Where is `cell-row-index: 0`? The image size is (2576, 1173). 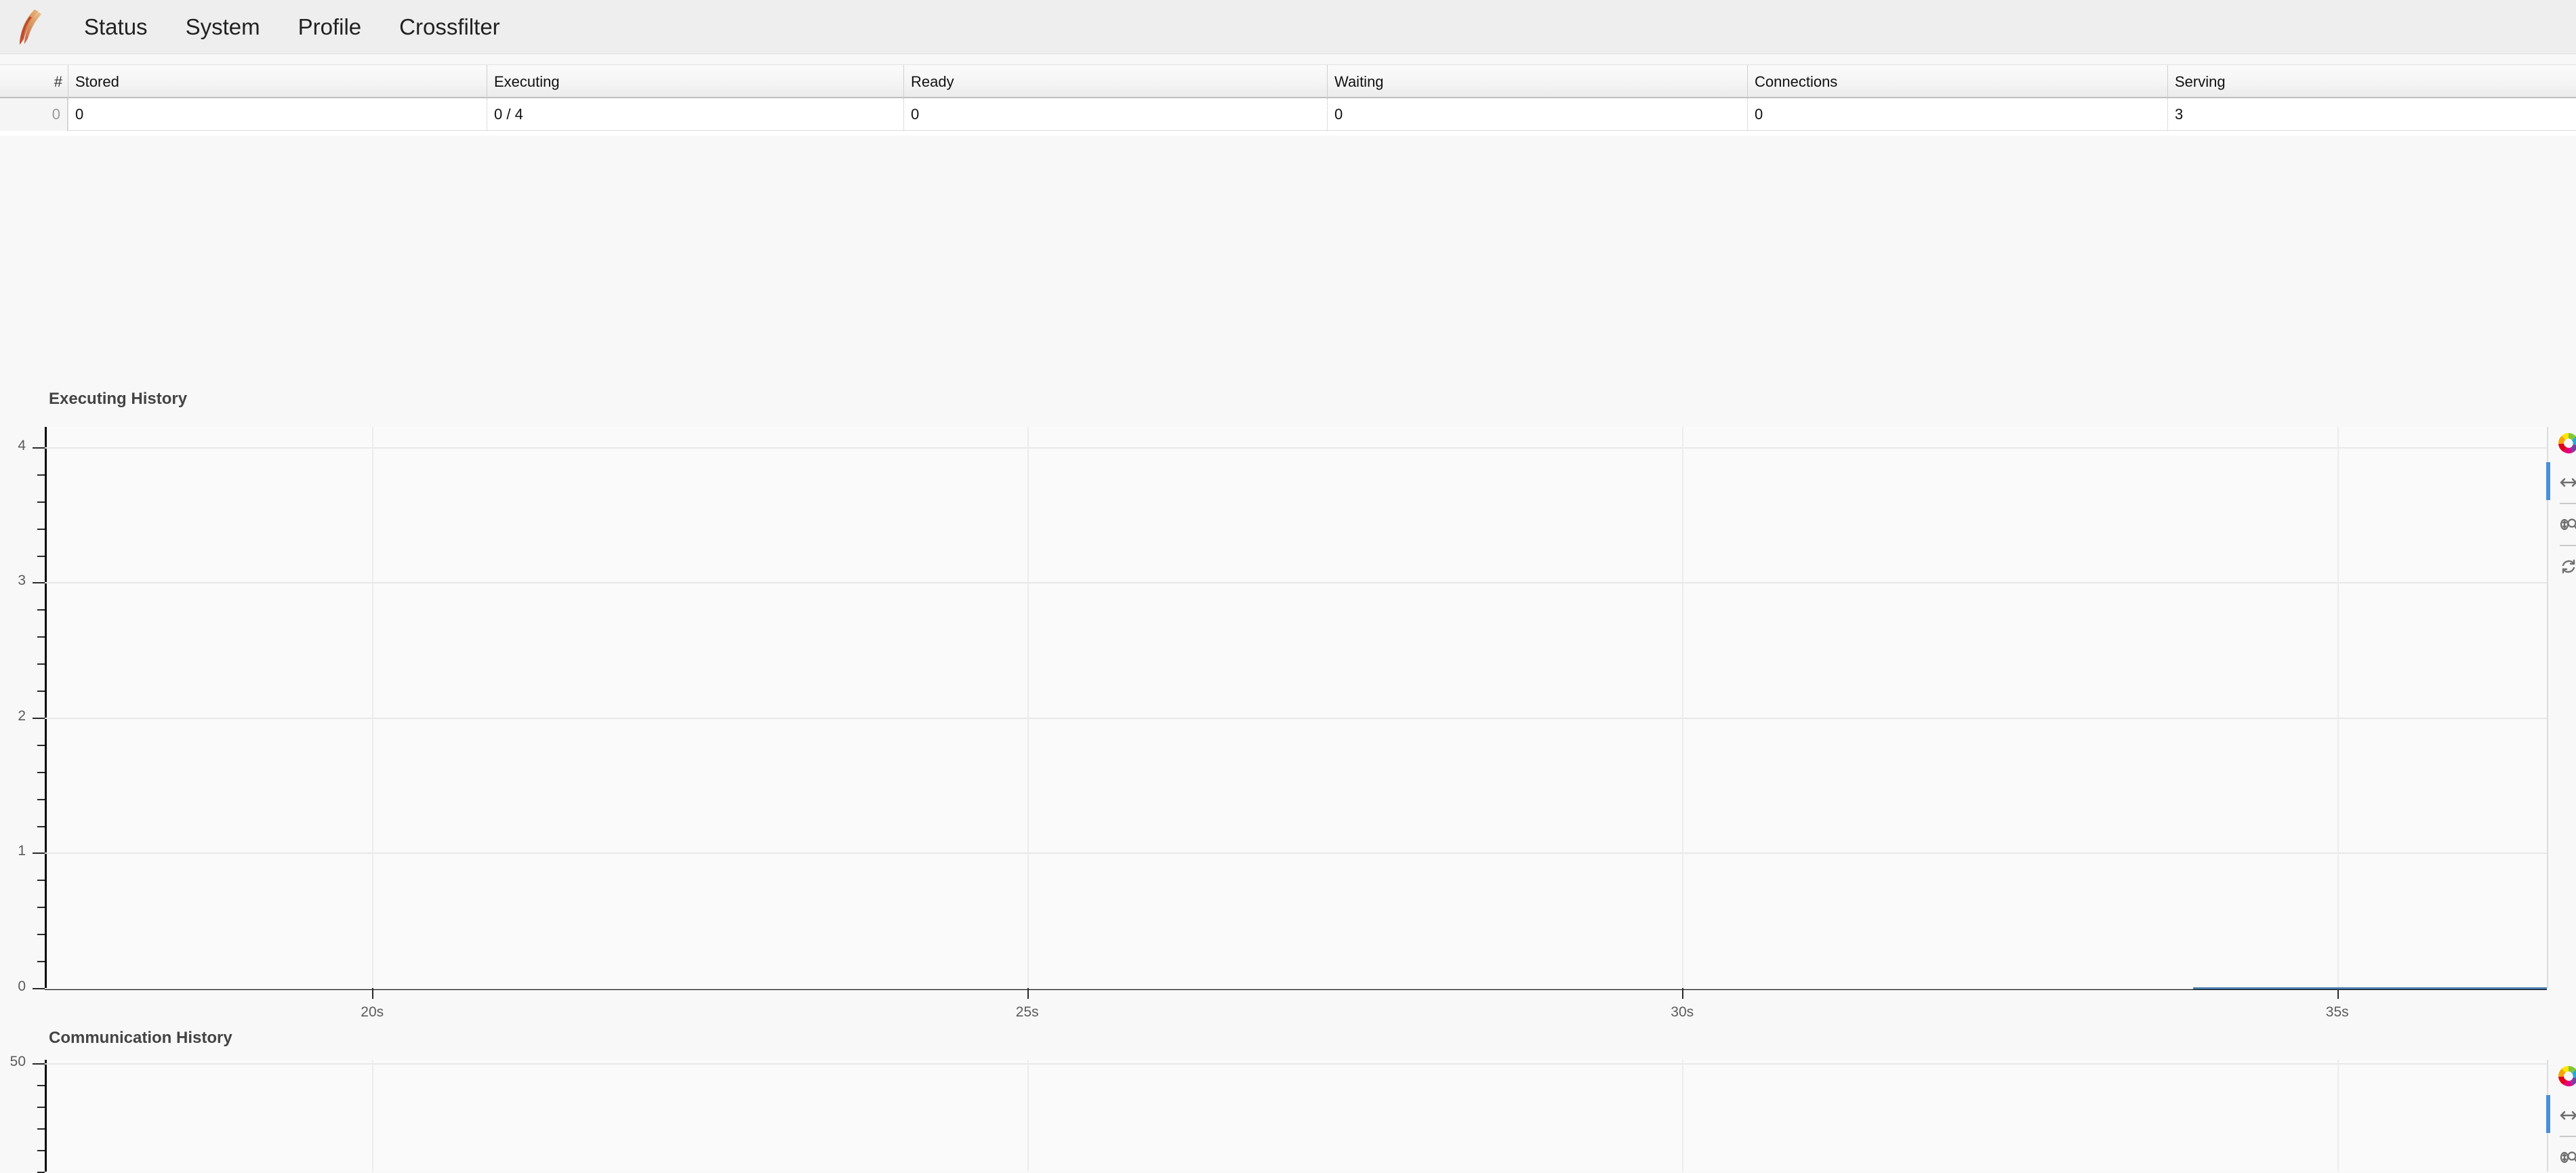
cell-row-index: 0 is located at coordinates (34, 115).